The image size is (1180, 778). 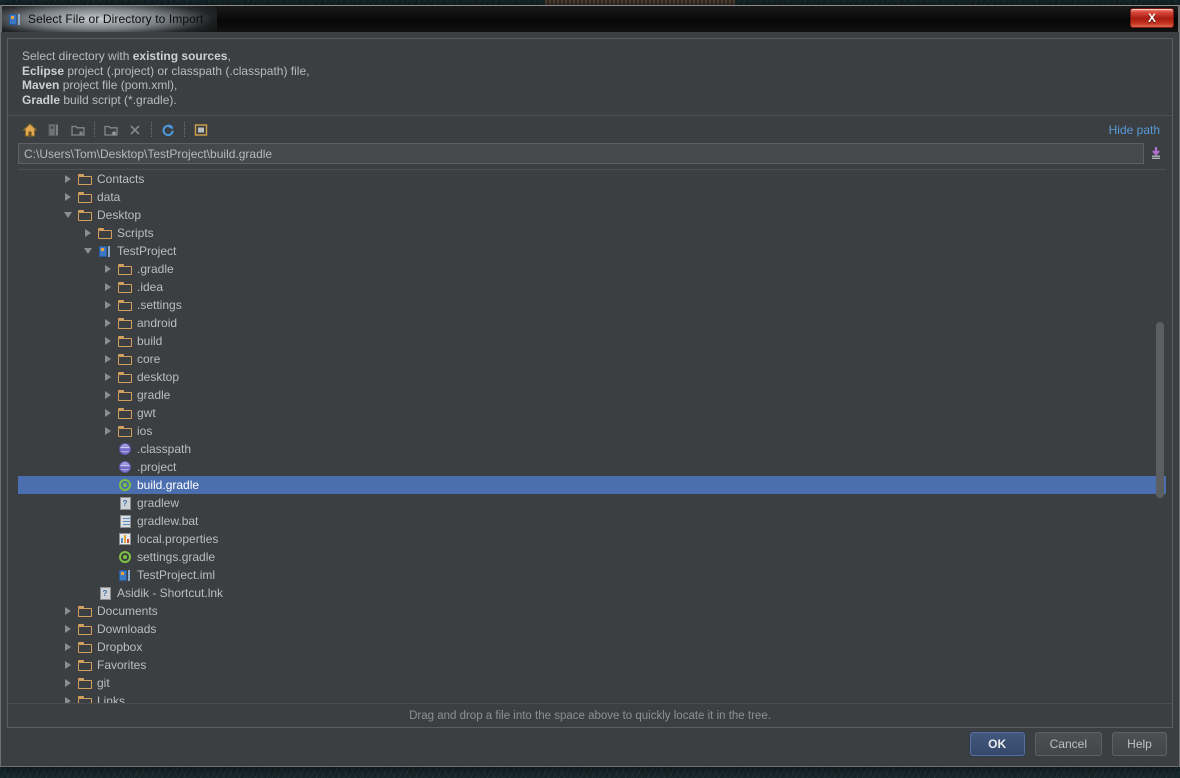 I want to click on hide-path-link: Hide path, so click(x=1134, y=130).